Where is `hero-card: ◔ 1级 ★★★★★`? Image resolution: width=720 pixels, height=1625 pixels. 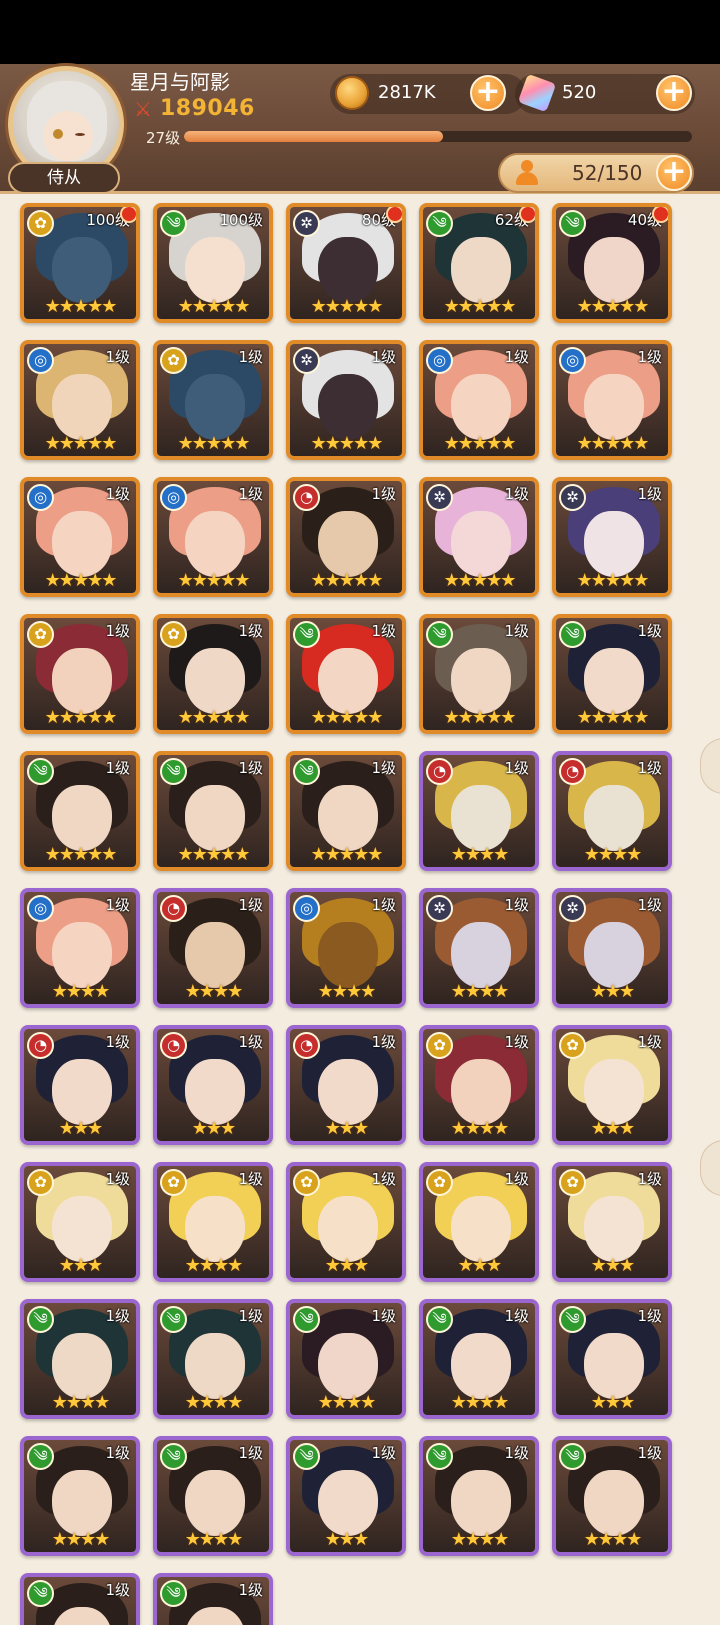
hero-card: ◔ 1级 ★★★★★ is located at coordinates (346, 537).